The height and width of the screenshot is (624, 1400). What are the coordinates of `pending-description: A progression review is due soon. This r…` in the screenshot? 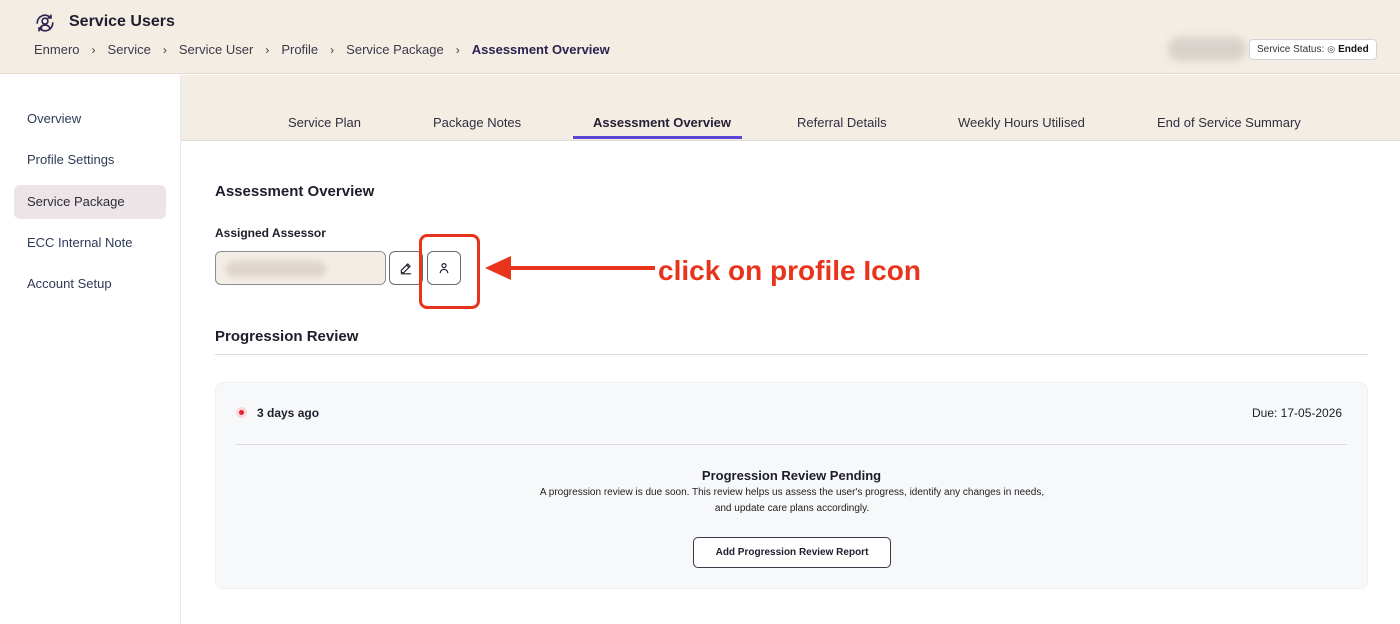 It's located at (792, 500).